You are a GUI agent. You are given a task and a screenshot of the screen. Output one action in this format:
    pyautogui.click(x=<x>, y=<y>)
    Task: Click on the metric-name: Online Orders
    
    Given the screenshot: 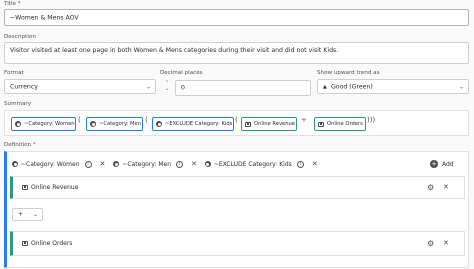 What is the action you would take?
    pyautogui.click(x=51, y=243)
    